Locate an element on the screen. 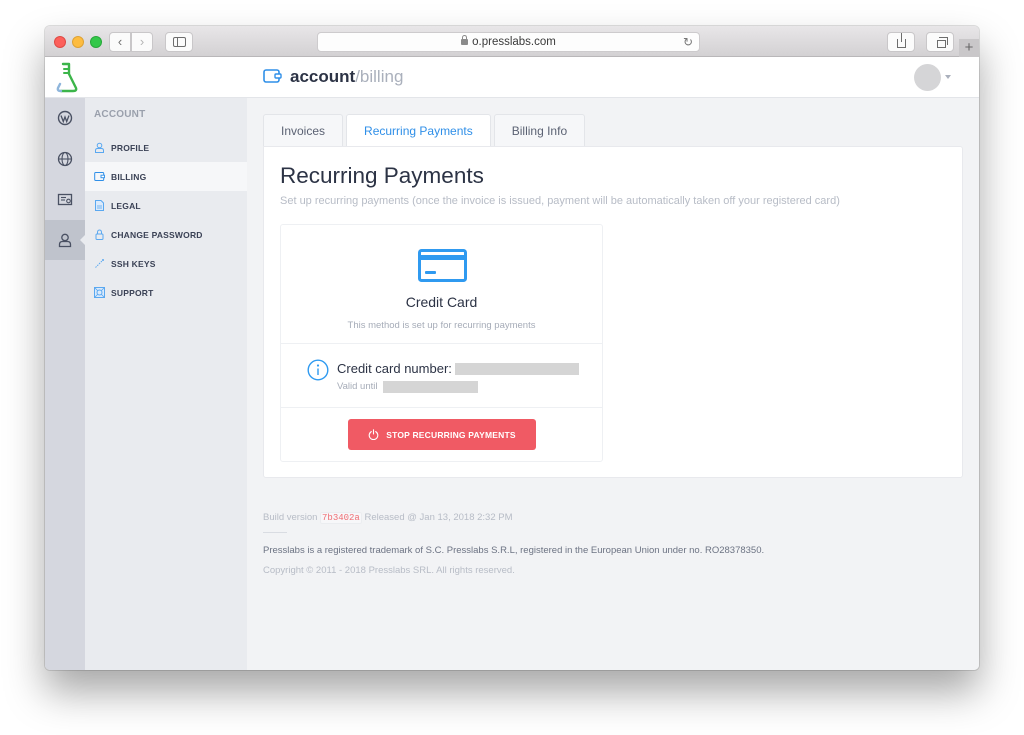 Image resolution: width=1024 pixels, height=735 pixels. tab-invoices: Invoices is located at coordinates (303, 130).